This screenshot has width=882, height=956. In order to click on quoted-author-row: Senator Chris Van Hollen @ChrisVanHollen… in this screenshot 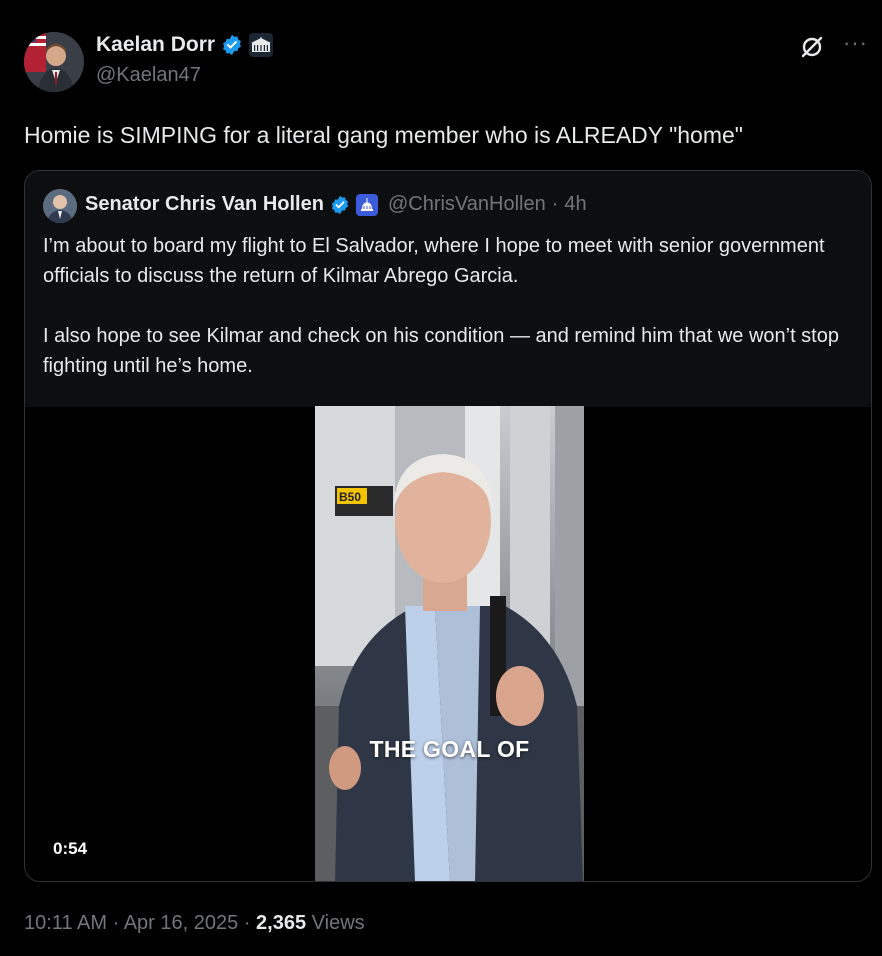, I will do `click(336, 204)`.